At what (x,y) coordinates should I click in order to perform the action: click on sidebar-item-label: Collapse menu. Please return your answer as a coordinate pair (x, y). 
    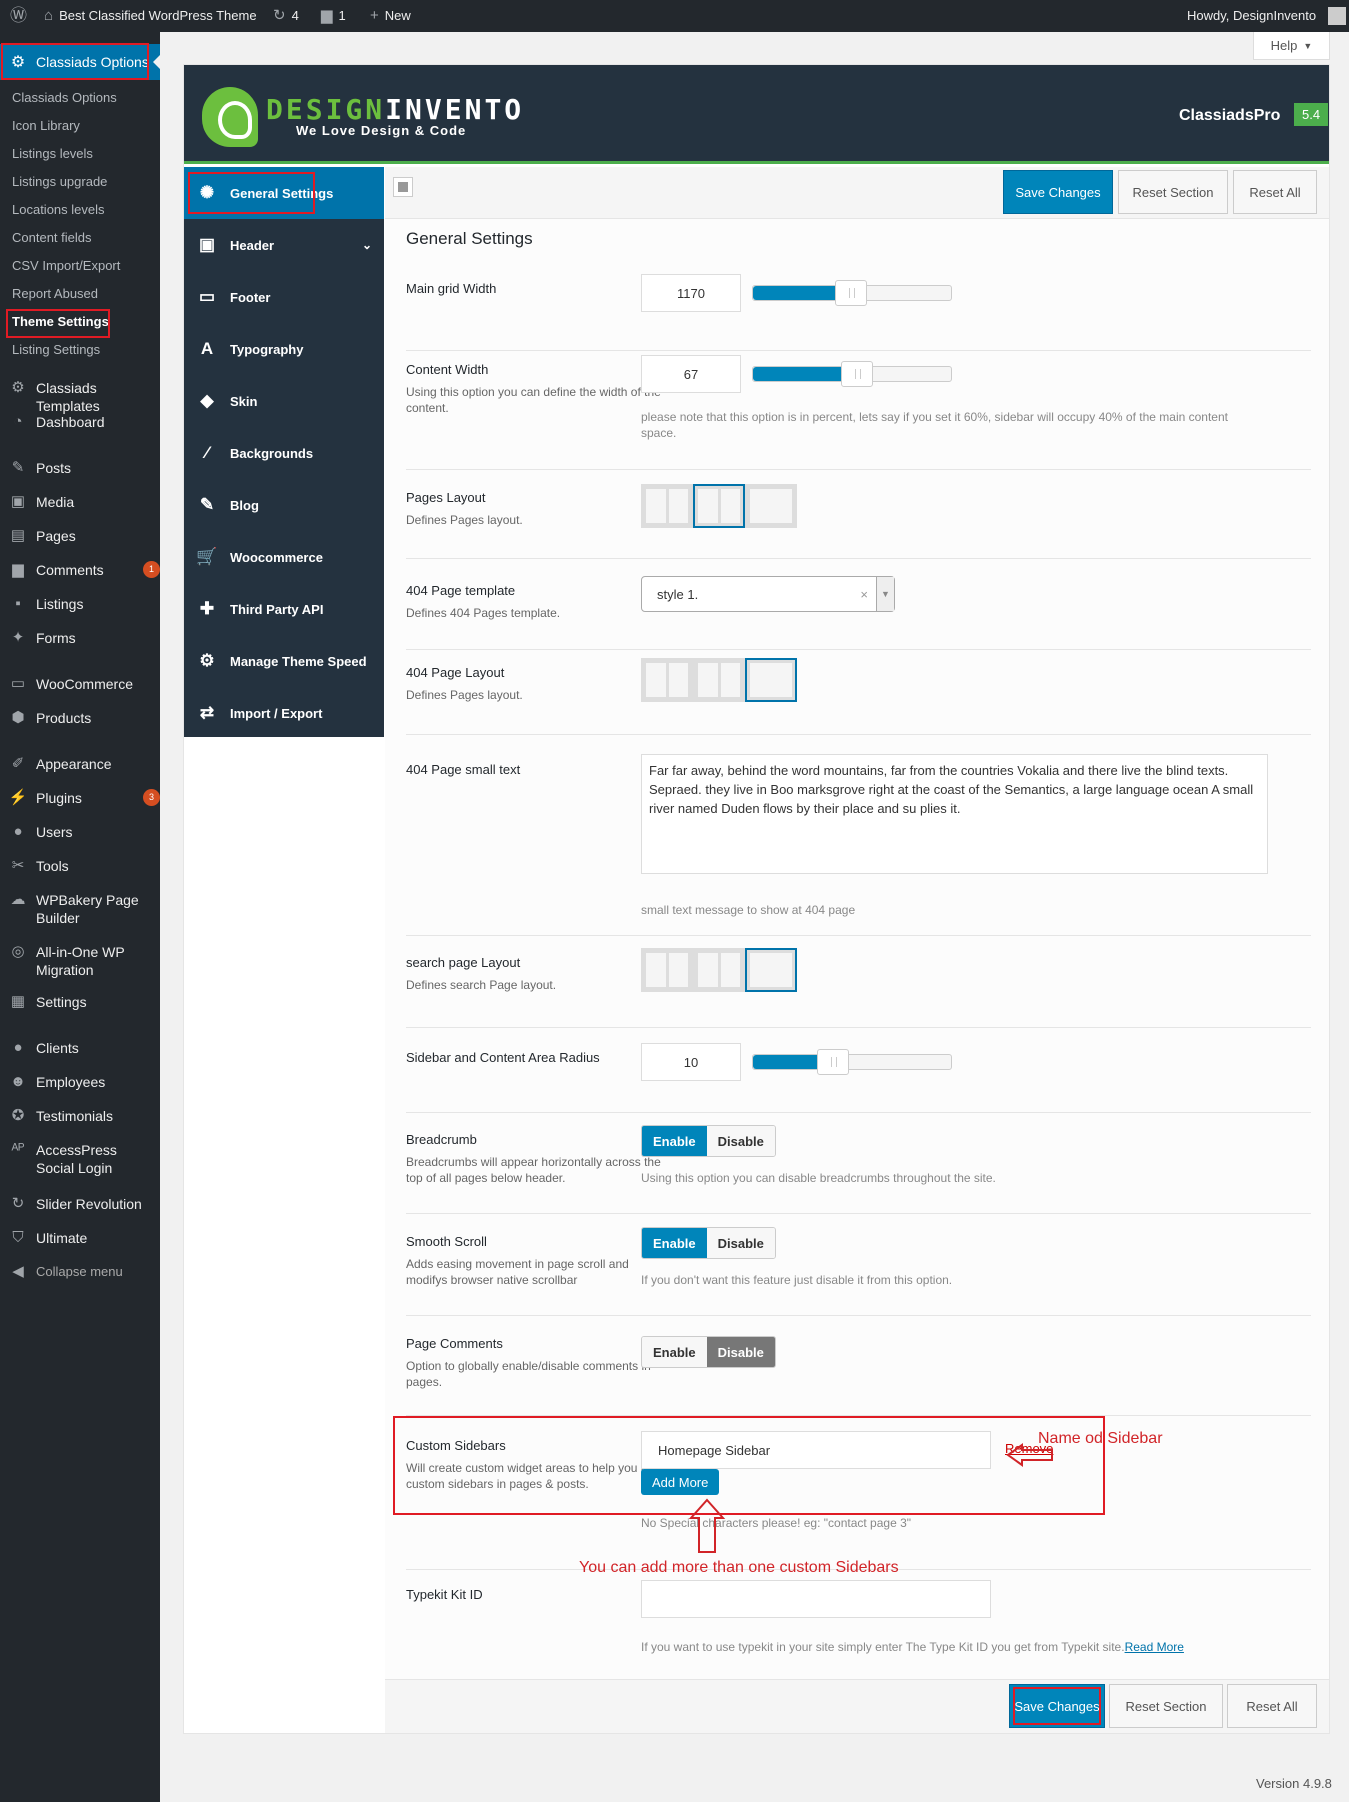
    Looking at the image, I should click on (79, 1271).